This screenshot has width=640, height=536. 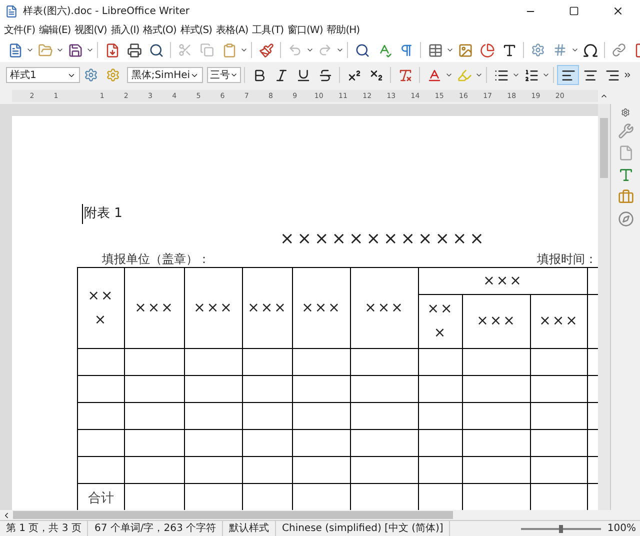 What do you see at coordinates (102, 214) in the screenshot?
I see `heading: 附表 1` at bounding box center [102, 214].